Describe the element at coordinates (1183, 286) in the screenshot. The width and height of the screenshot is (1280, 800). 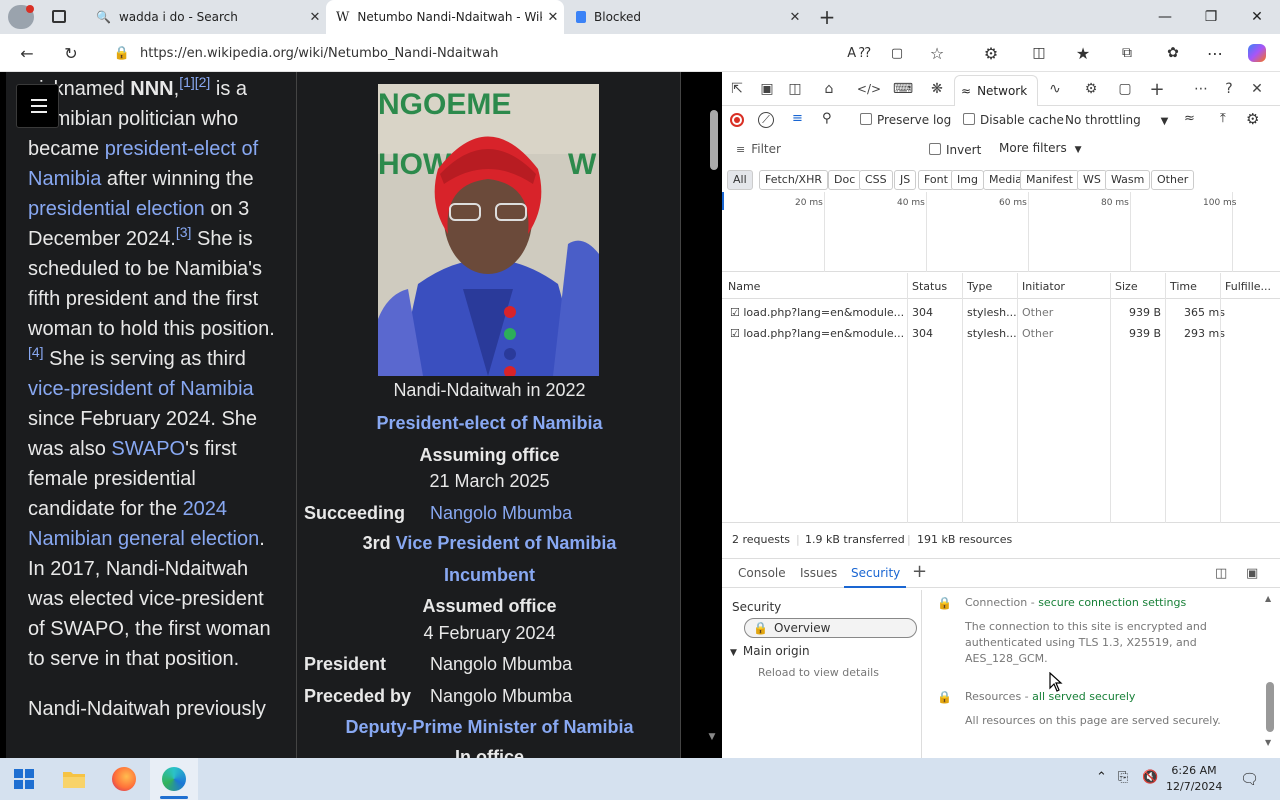
I see `column-header-time: Time` at that location.